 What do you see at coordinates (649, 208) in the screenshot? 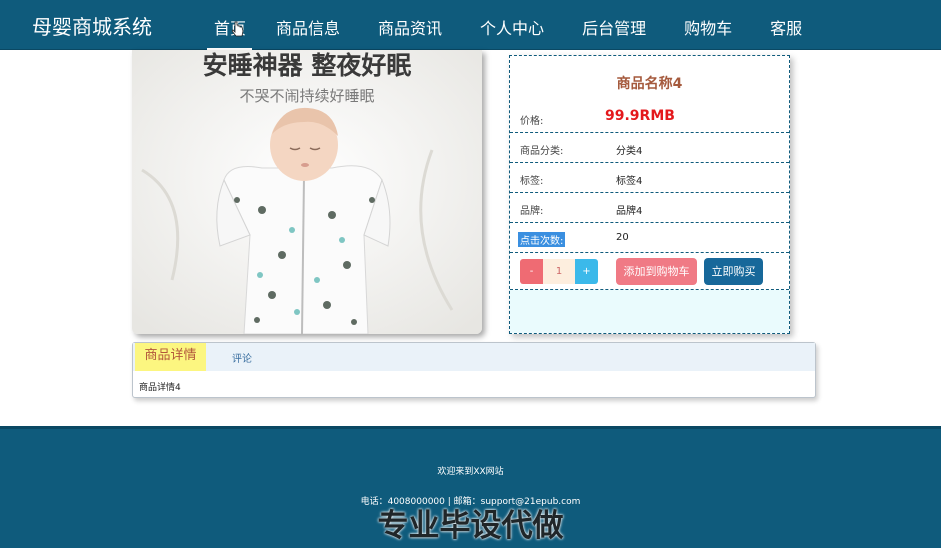
I see `brand-row: 品牌: 品牌4` at bounding box center [649, 208].